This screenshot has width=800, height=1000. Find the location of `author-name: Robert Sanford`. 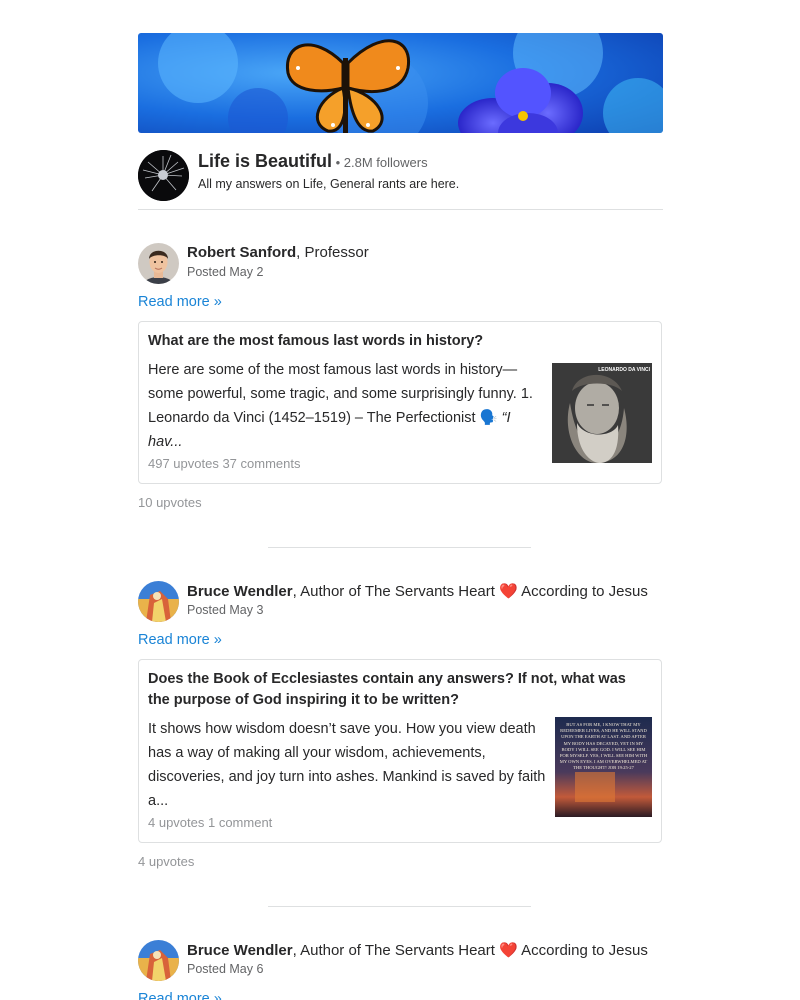

author-name: Robert Sanford is located at coordinates (241, 252).